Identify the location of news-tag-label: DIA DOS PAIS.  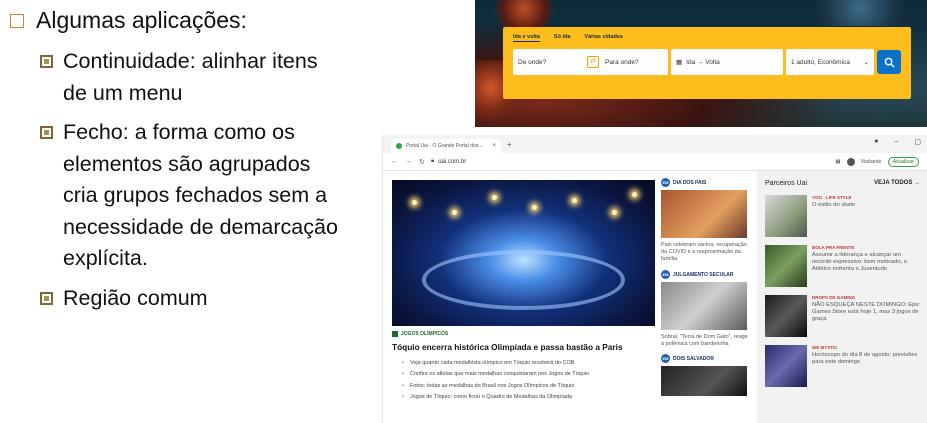
(690, 182).